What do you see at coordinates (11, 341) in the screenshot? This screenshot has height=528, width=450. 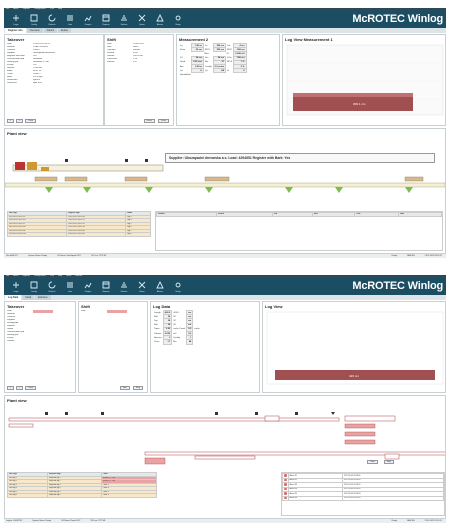 I see `field-label: Volume` at bounding box center [11, 341].